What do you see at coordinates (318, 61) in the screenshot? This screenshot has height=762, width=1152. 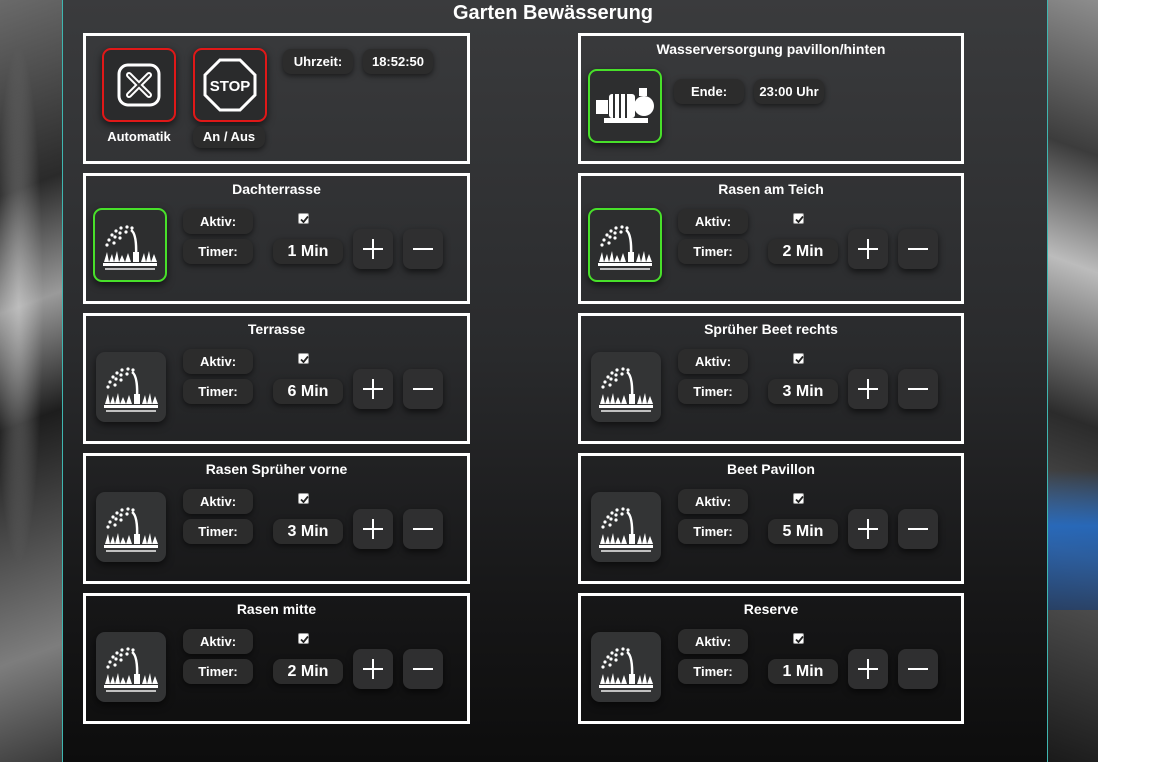 I see `uhrzeit-label: Uhrzeit:` at bounding box center [318, 61].